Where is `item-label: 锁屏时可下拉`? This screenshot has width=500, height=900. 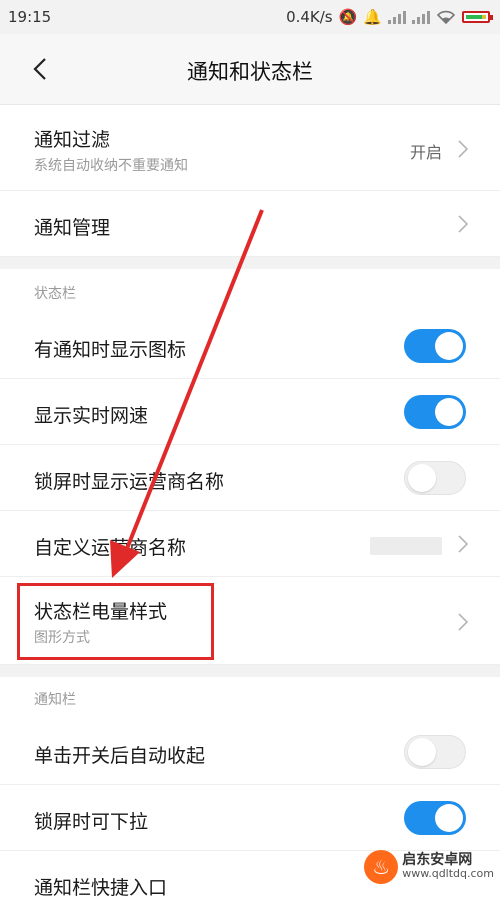 item-label: 锁屏时可下拉 is located at coordinates (91, 822).